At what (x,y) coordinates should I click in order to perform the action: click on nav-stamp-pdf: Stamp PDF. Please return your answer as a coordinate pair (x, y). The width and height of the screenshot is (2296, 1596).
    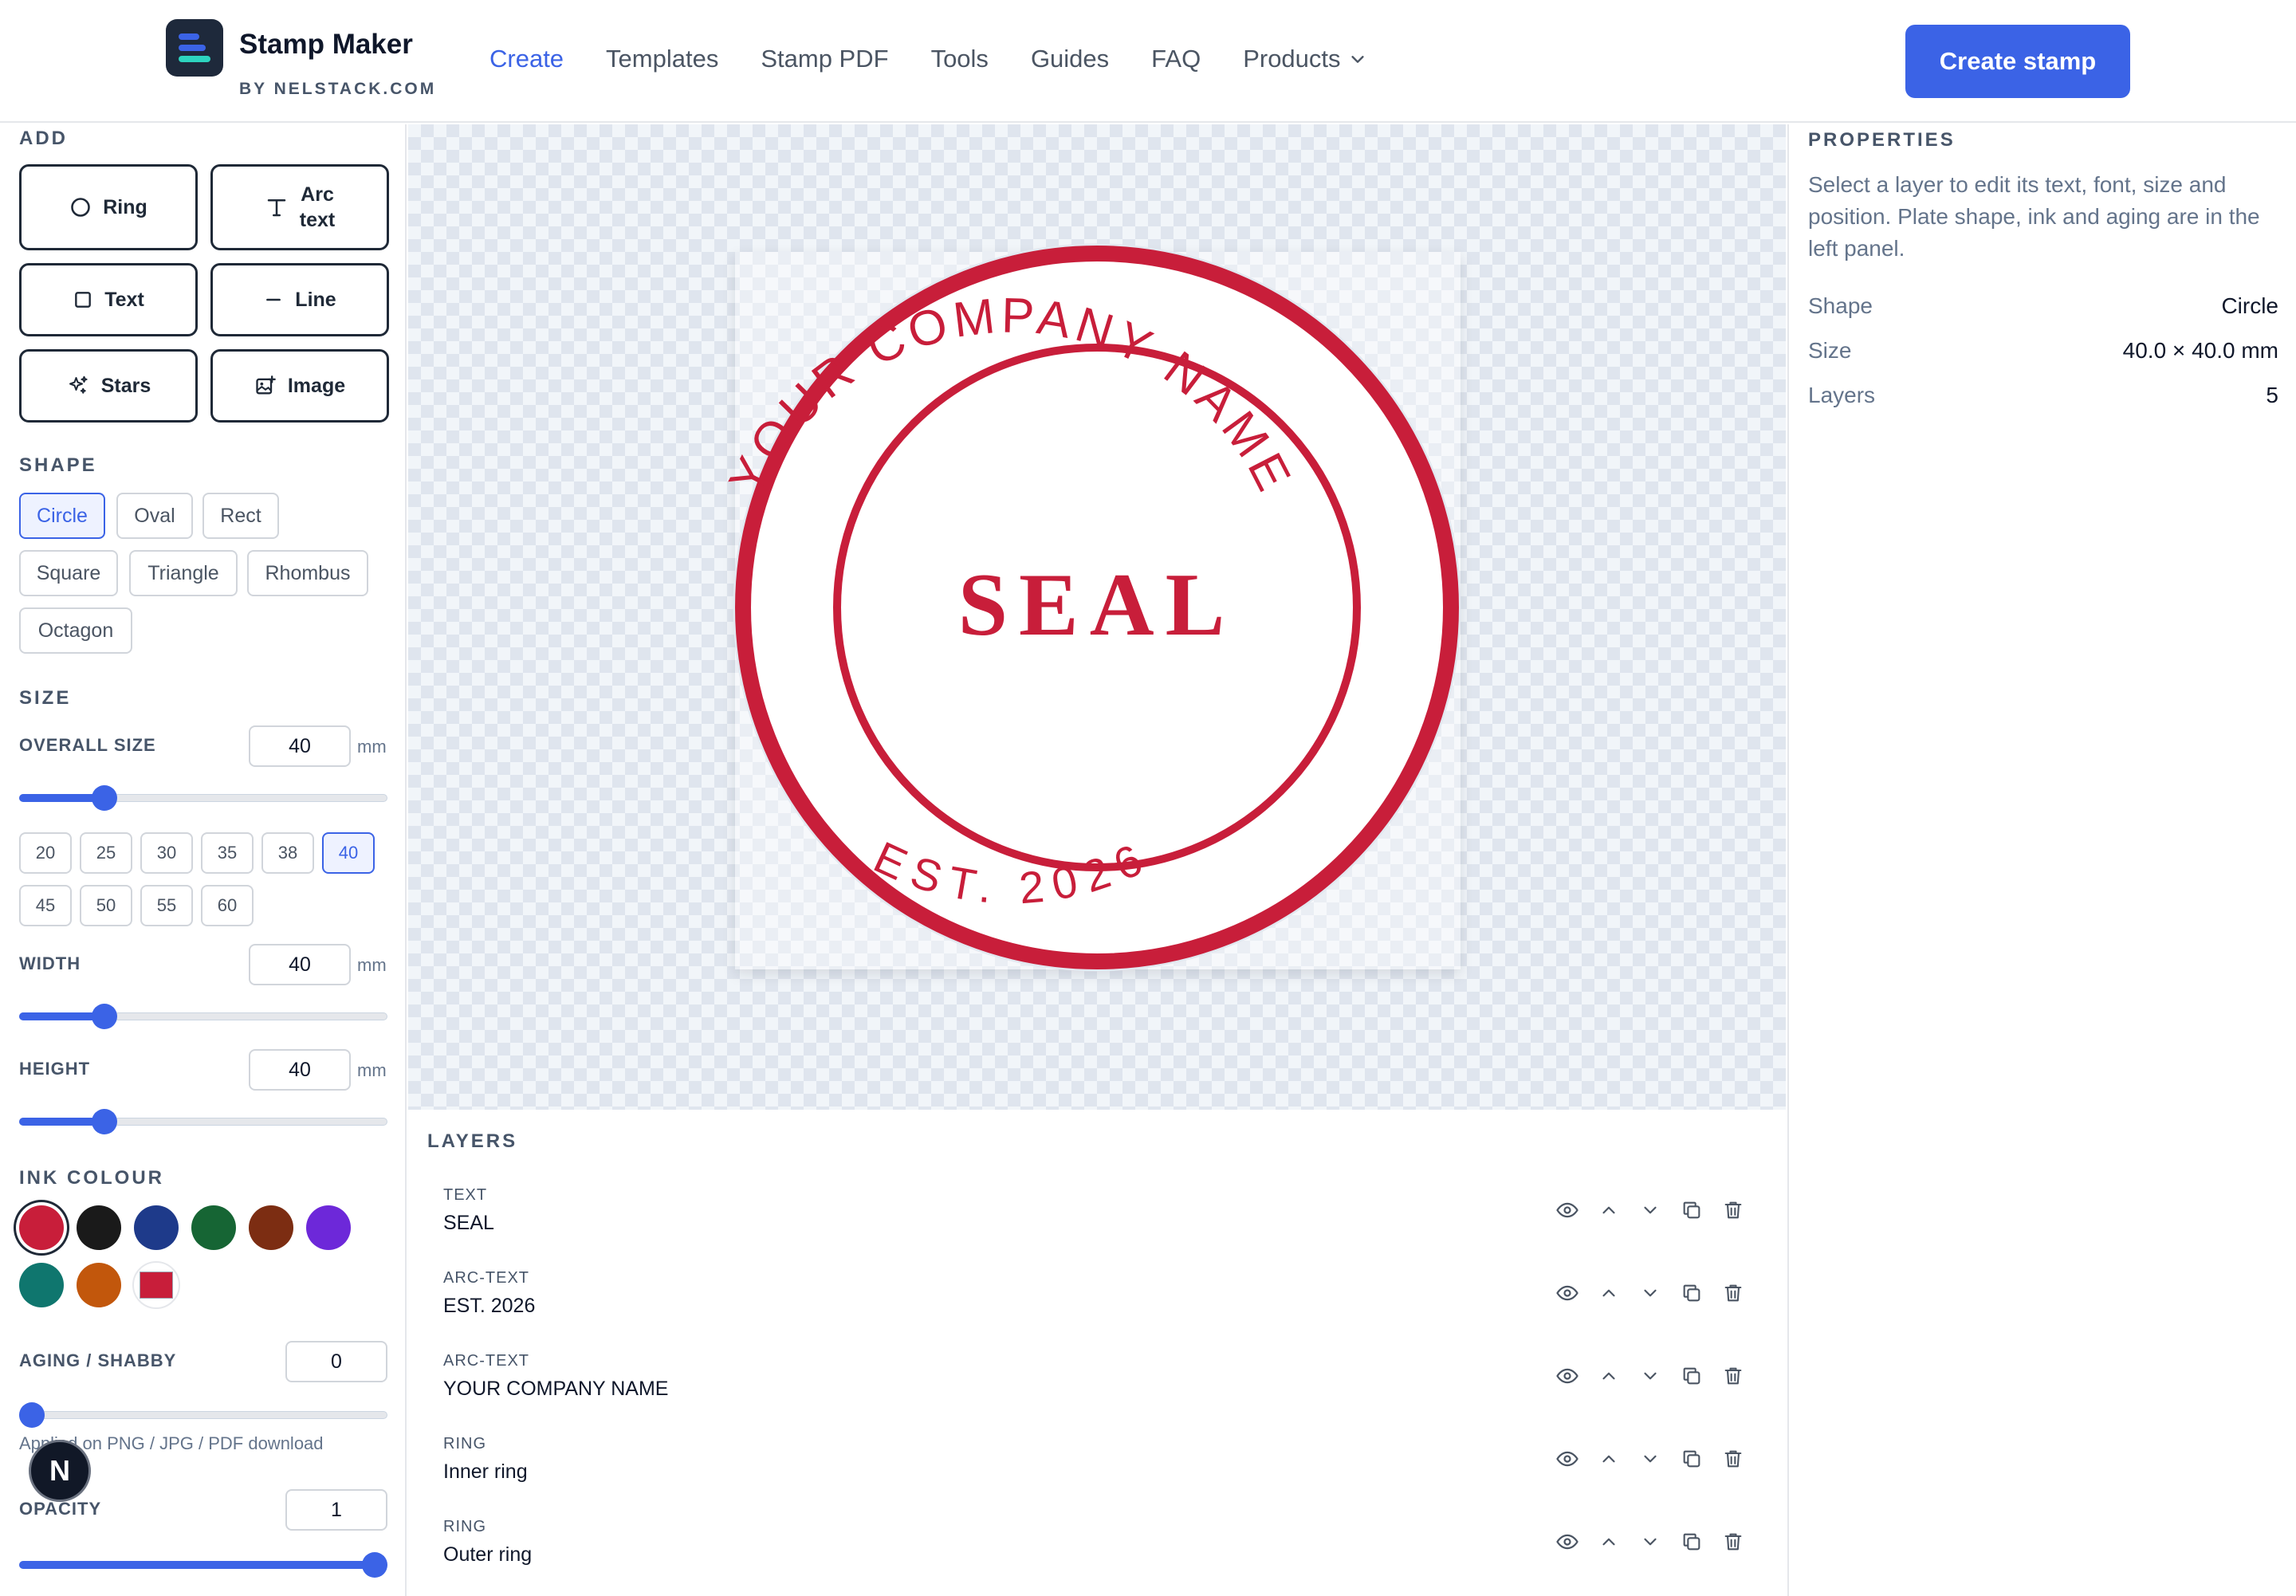
    Looking at the image, I should click on (824, 59).